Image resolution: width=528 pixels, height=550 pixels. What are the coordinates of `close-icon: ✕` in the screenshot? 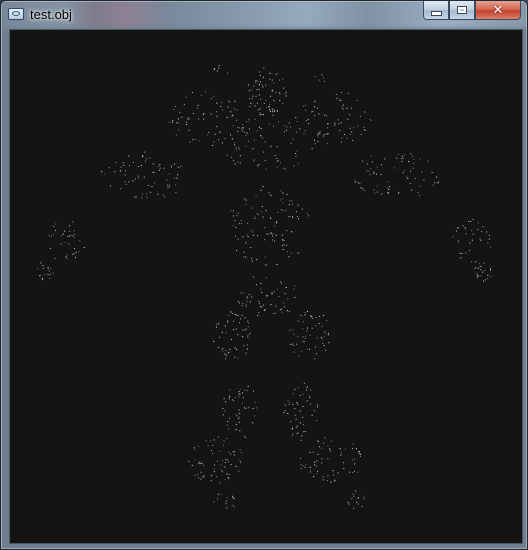 It's located at (498, 10).